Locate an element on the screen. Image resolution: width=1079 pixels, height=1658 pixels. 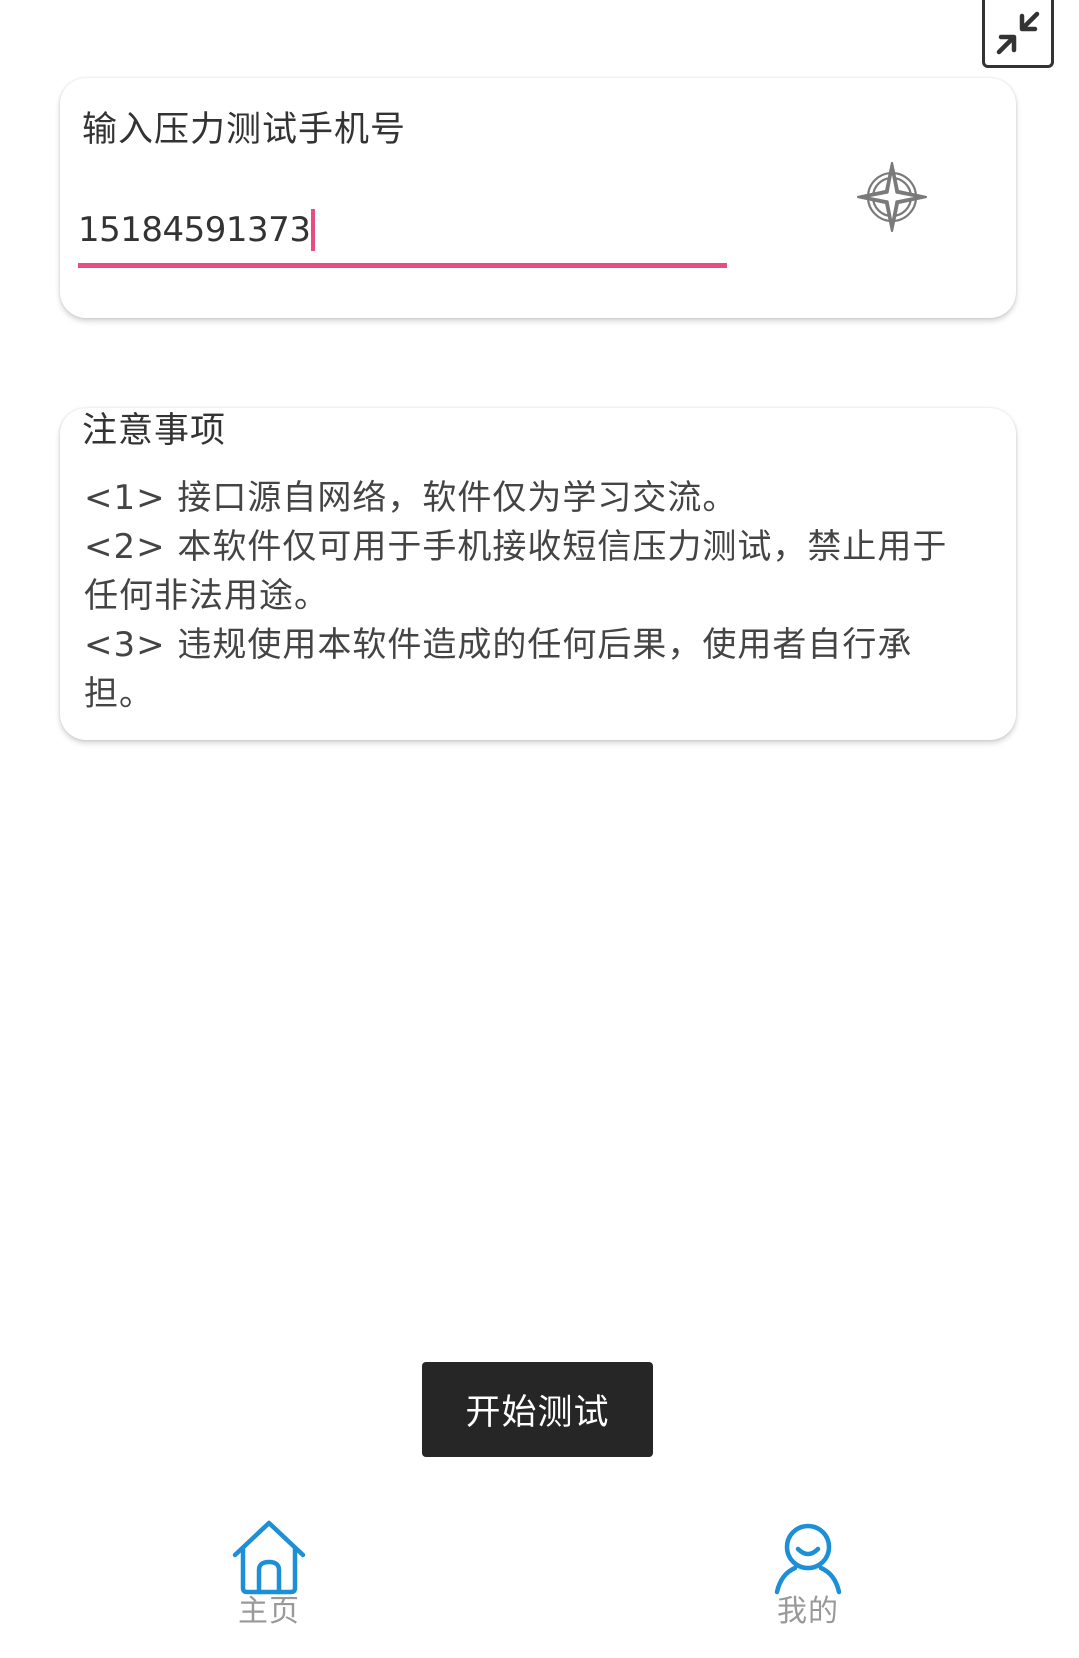
notice-title: 注意事项 is located at coordinates (154, 431).